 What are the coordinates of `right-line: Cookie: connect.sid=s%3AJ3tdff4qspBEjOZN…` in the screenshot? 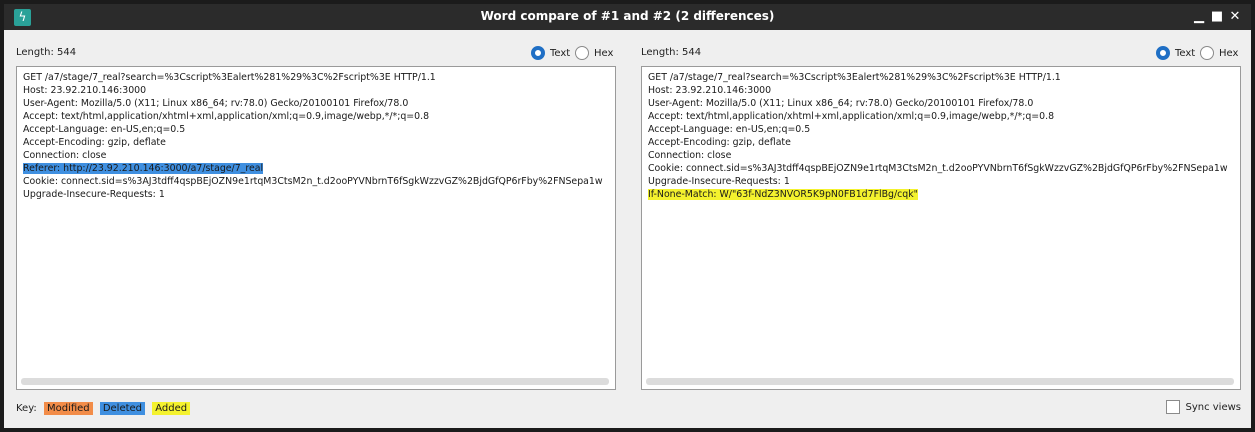 It's located at (938, 168).